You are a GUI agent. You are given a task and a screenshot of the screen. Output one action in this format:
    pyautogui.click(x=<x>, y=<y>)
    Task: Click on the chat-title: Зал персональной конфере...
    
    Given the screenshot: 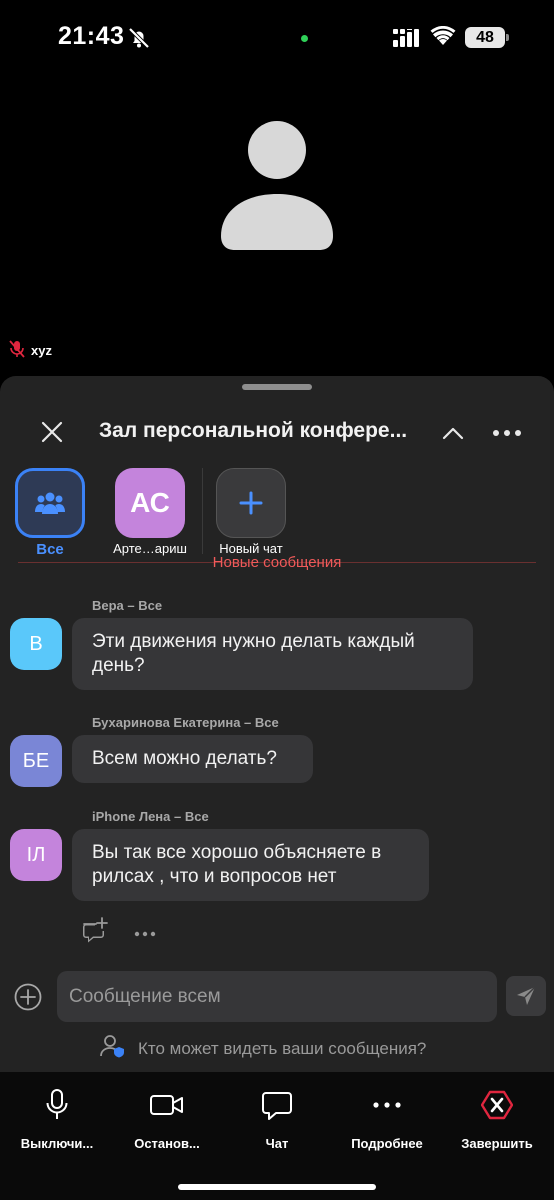 What is the action you would take?
    pyautogui.click(x=253, y=430)
    